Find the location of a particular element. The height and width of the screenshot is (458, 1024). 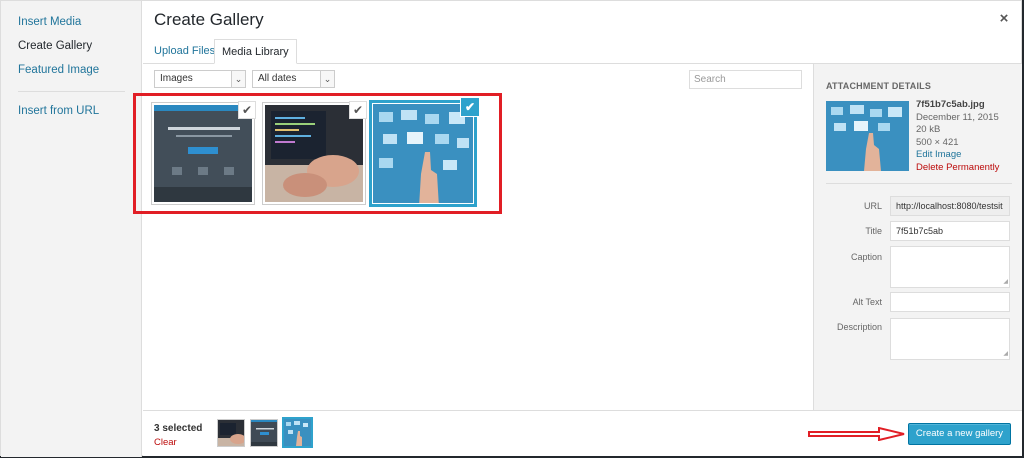

details-thumbnail is located at coordinates (867, 136).